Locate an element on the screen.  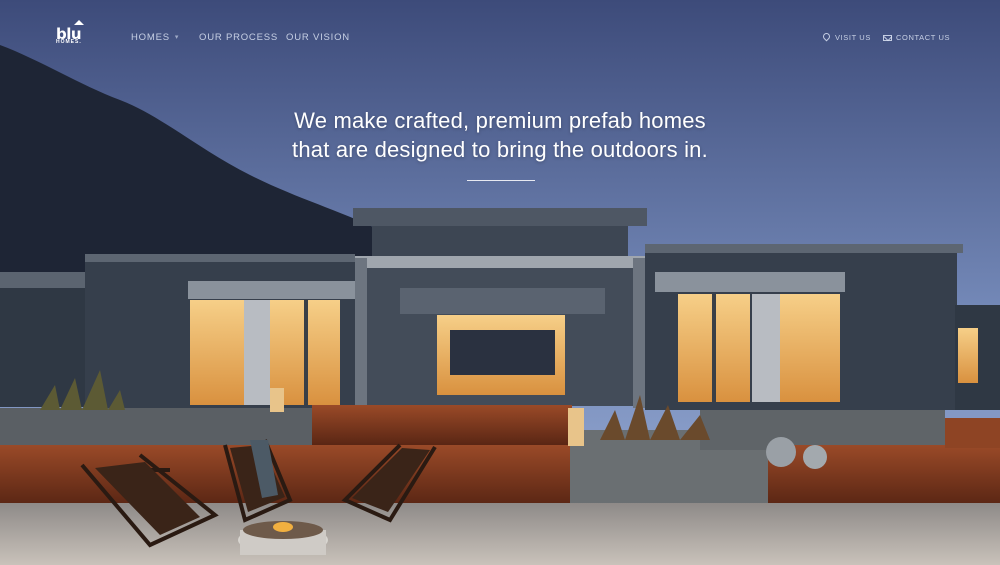
chevron-down-icon: ▾ is located at coordinates (177, 37).